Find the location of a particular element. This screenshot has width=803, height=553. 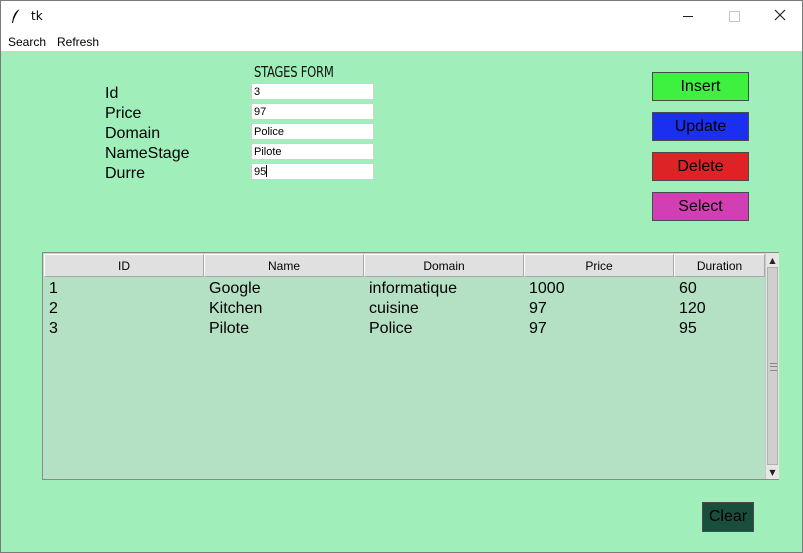

cell-domain: informatique is located at coordinates (413, 288).